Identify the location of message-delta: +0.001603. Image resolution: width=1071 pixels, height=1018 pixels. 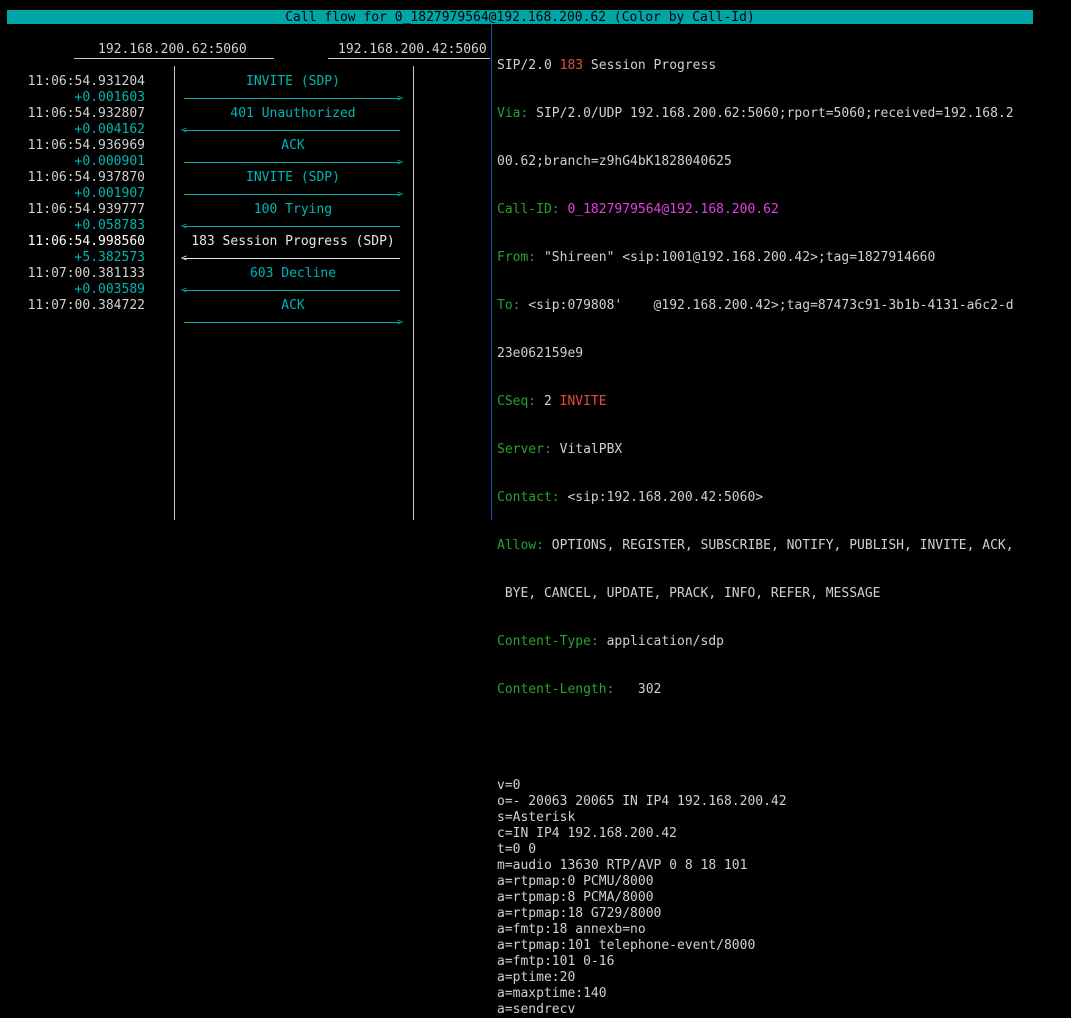
(109, 97).